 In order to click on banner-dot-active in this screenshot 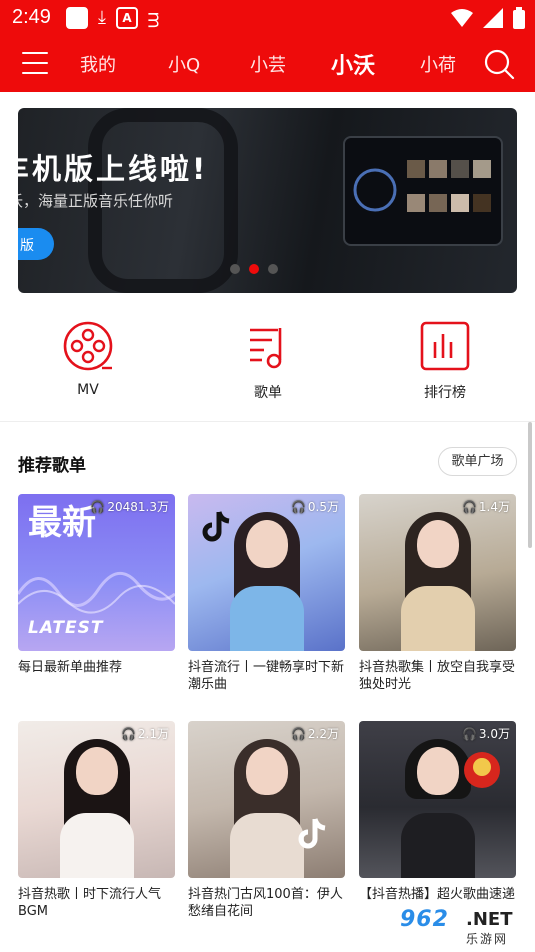, I will do `click(254, 269)`.